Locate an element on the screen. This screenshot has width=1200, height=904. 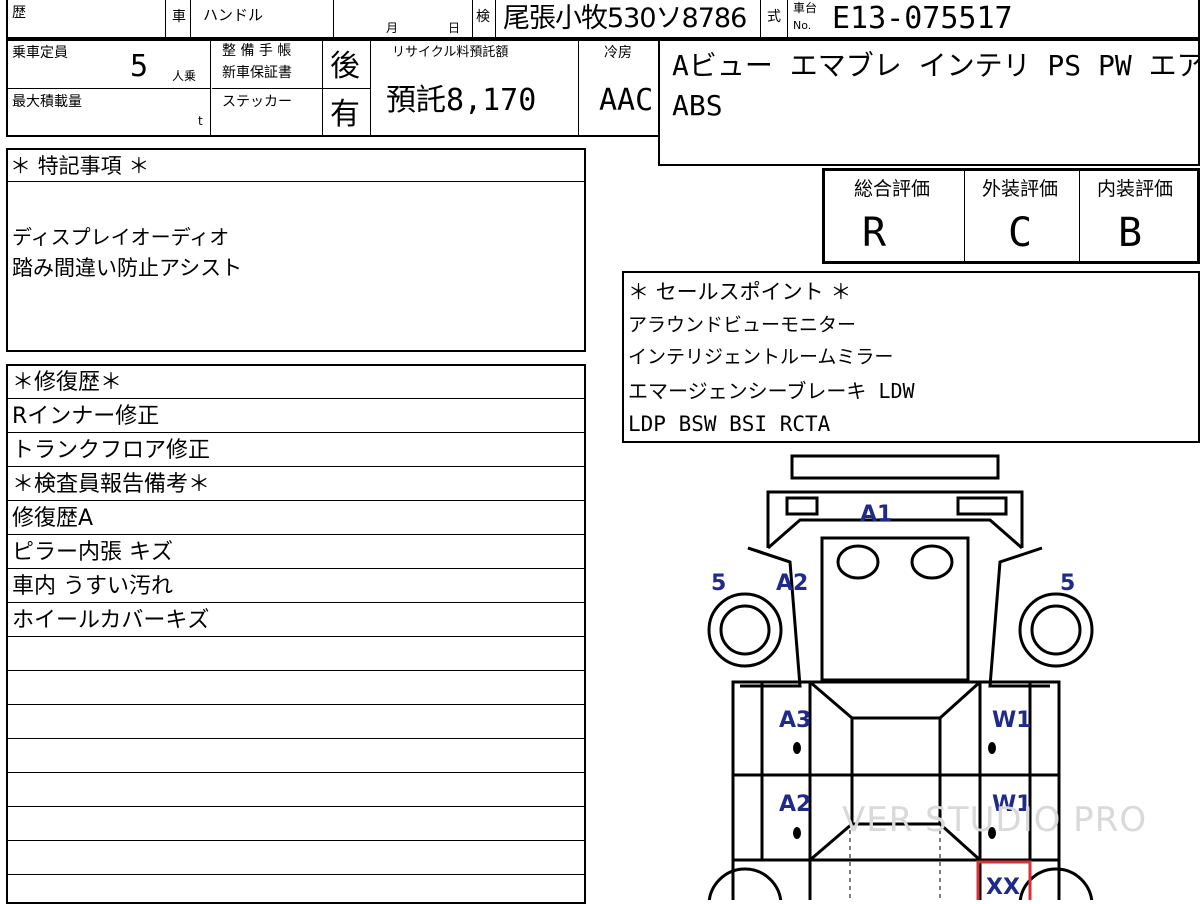
special-notes-title: ＊ 特記事項 ＊ is located at coordinates (80, 166).